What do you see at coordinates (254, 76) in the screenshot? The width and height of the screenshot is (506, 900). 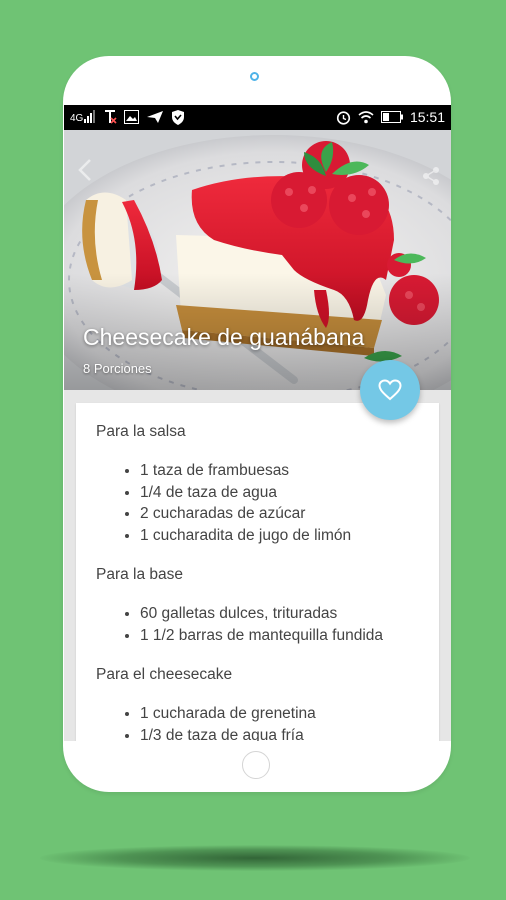 I see `front-camera` at bounding box center [254, 76].